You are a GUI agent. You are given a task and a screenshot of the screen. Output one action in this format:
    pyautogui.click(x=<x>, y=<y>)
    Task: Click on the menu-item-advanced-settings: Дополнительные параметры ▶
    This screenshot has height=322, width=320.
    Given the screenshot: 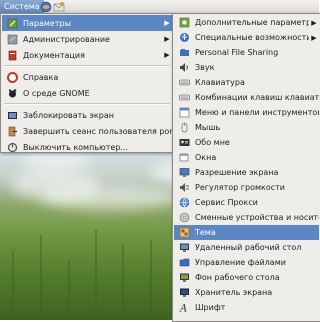 What is the action you would take?
    pyautogui.click(x=246, y=22)
    